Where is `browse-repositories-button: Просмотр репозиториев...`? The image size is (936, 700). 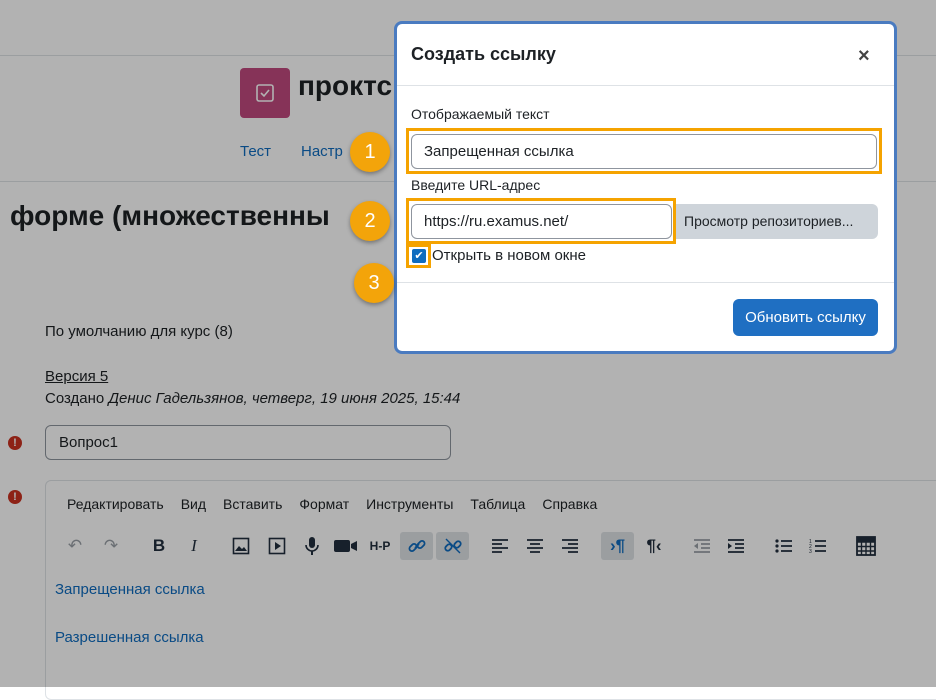
browse-repositories-button: Просмотр репозиториев... is located at coordinates (777, 221).